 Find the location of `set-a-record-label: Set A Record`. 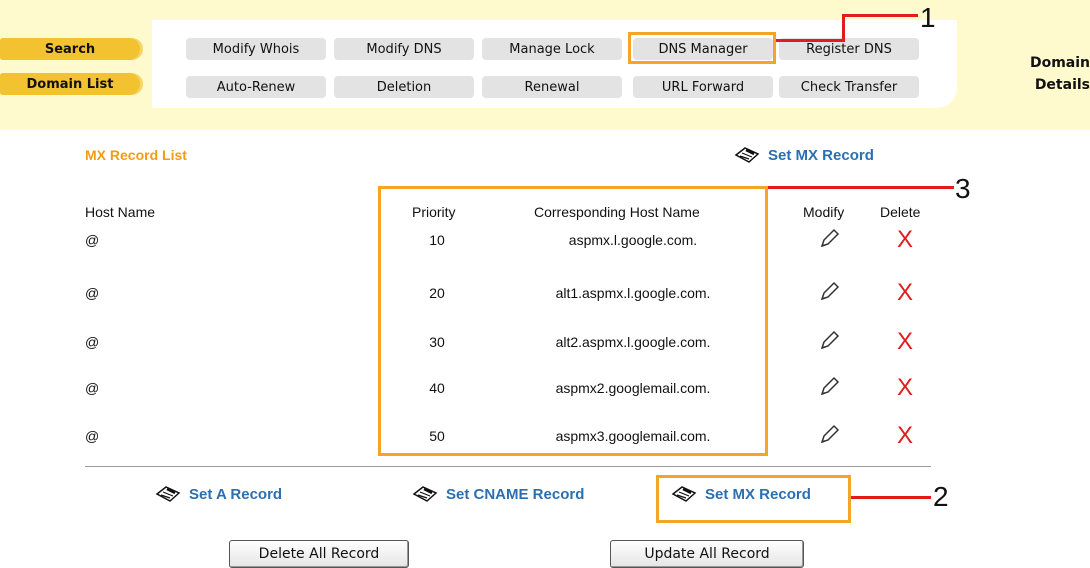

set-a-record-label: Set A Record is located at coordinates (236, 494).